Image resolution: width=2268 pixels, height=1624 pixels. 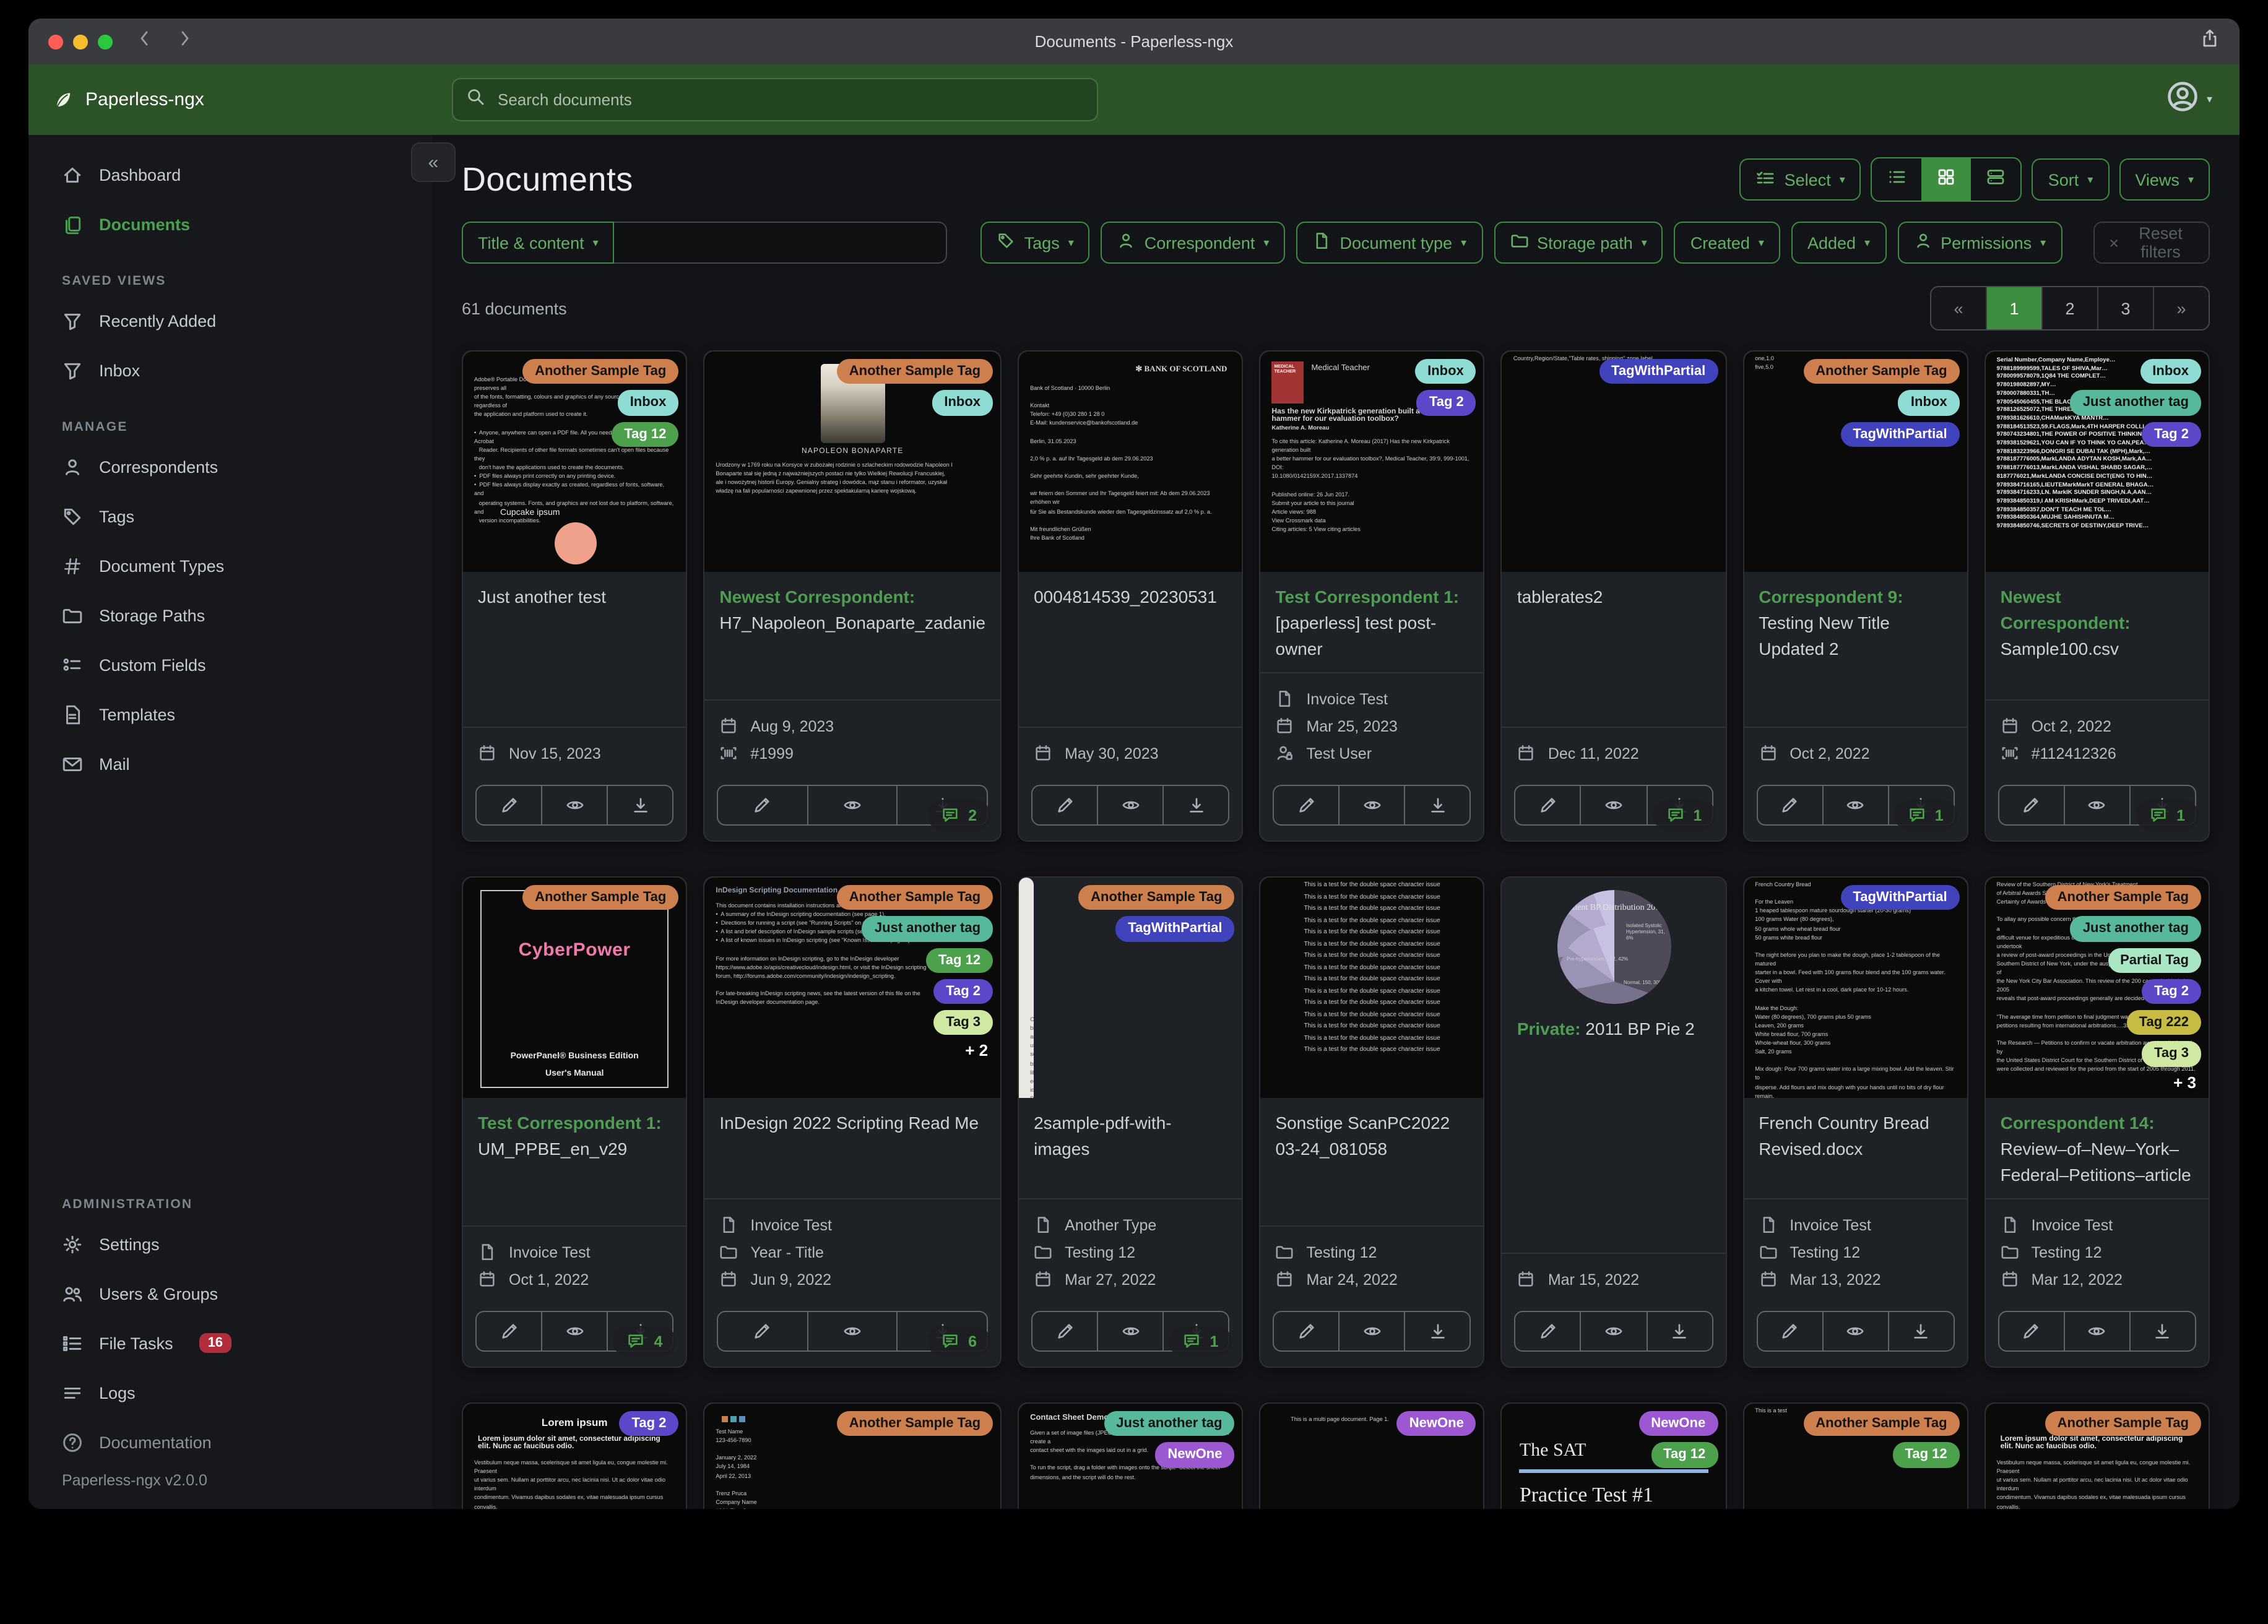 What do you see at coordinates (230, 665) in the screenshot?
I see `sidebar-item-custom-fields: Custom Fields` at bounding box center [230, 665].